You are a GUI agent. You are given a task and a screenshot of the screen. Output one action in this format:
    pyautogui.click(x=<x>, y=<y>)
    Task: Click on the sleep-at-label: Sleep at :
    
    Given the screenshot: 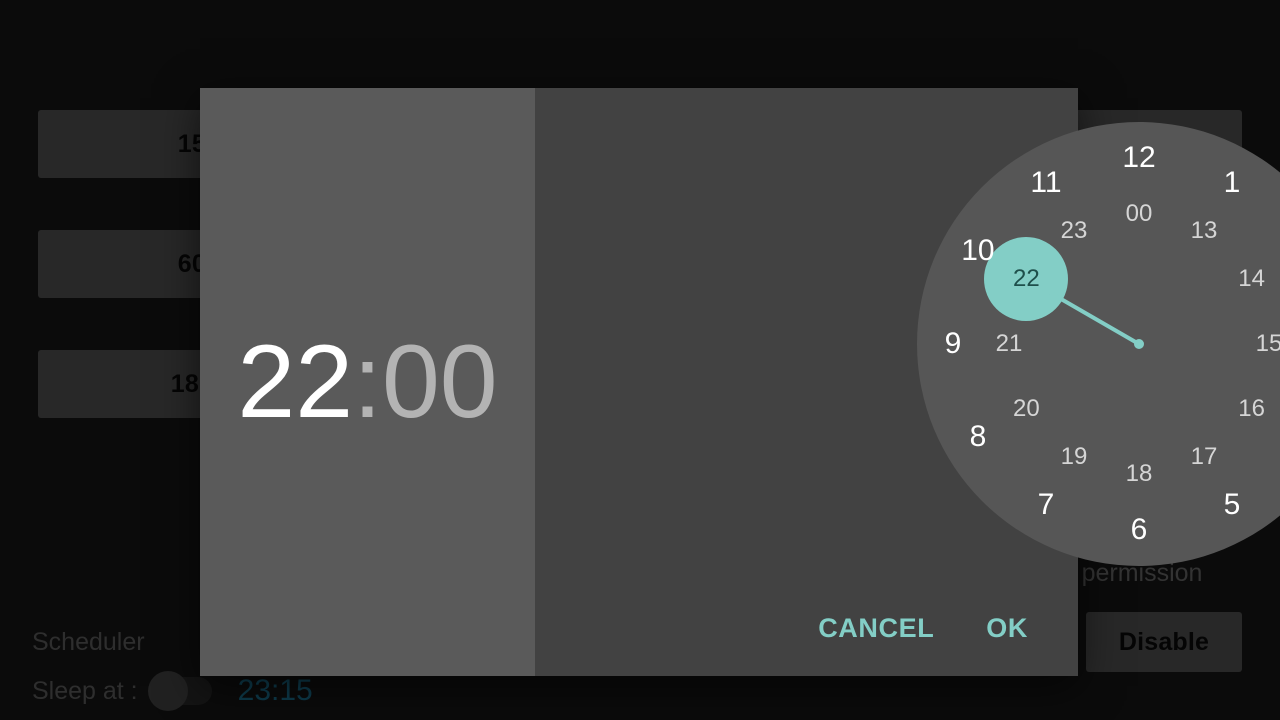 What is the action you would take?
    pyautogui.click(x=85, y=690)
    